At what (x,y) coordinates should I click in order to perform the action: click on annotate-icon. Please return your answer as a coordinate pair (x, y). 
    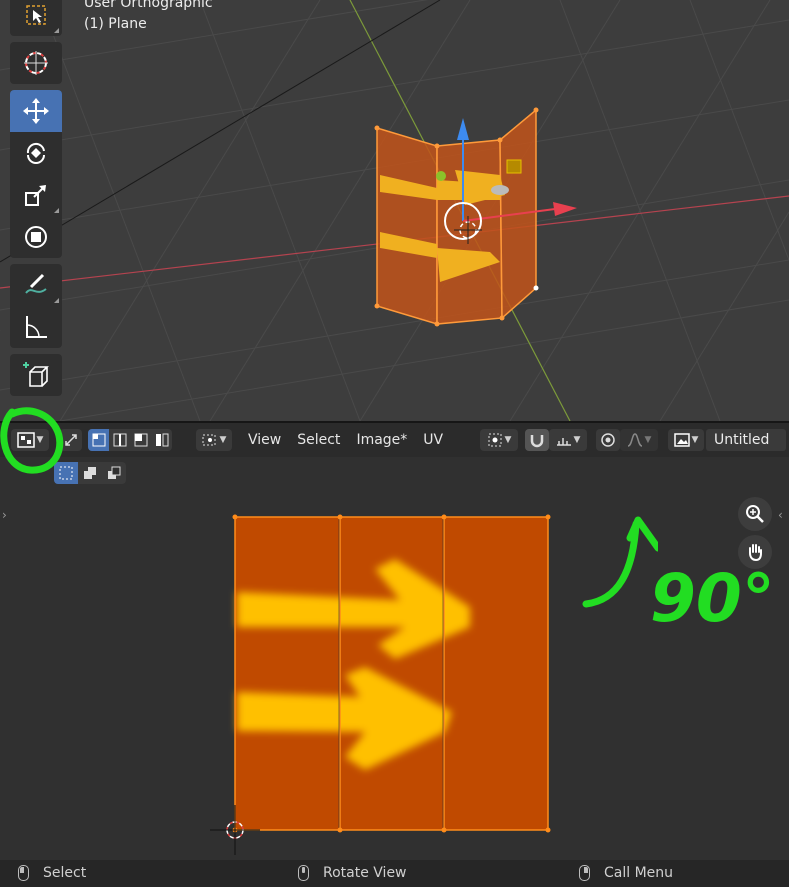
    Looking at the image, I should click on (36, 283).